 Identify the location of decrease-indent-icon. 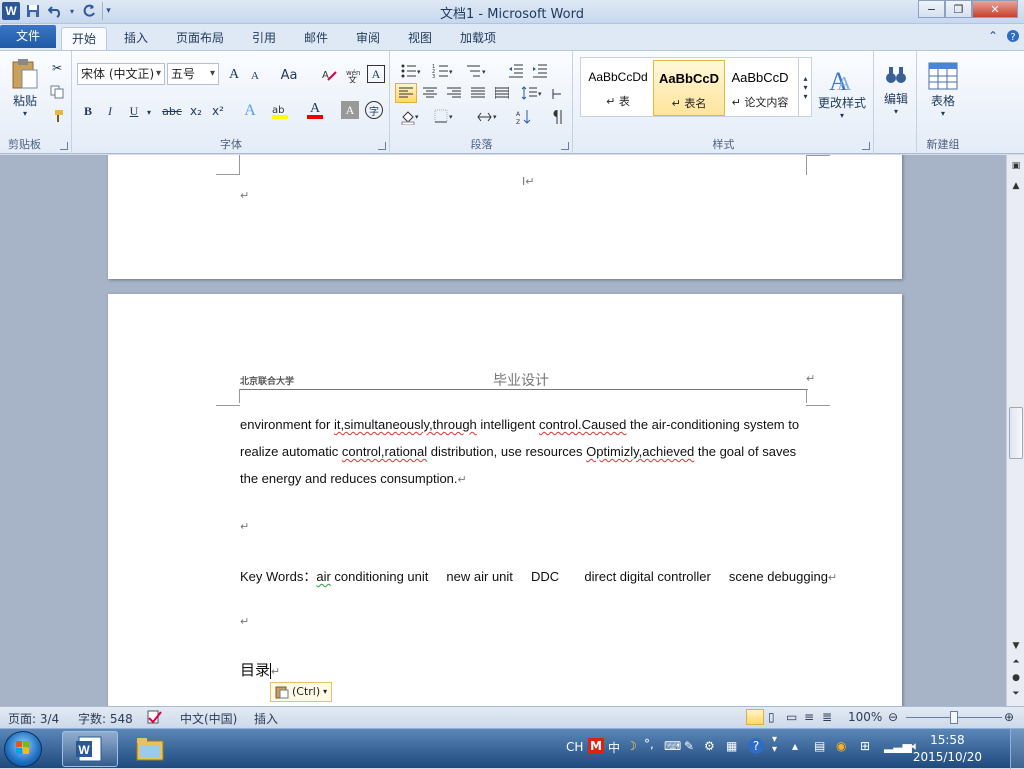
(516, 71).